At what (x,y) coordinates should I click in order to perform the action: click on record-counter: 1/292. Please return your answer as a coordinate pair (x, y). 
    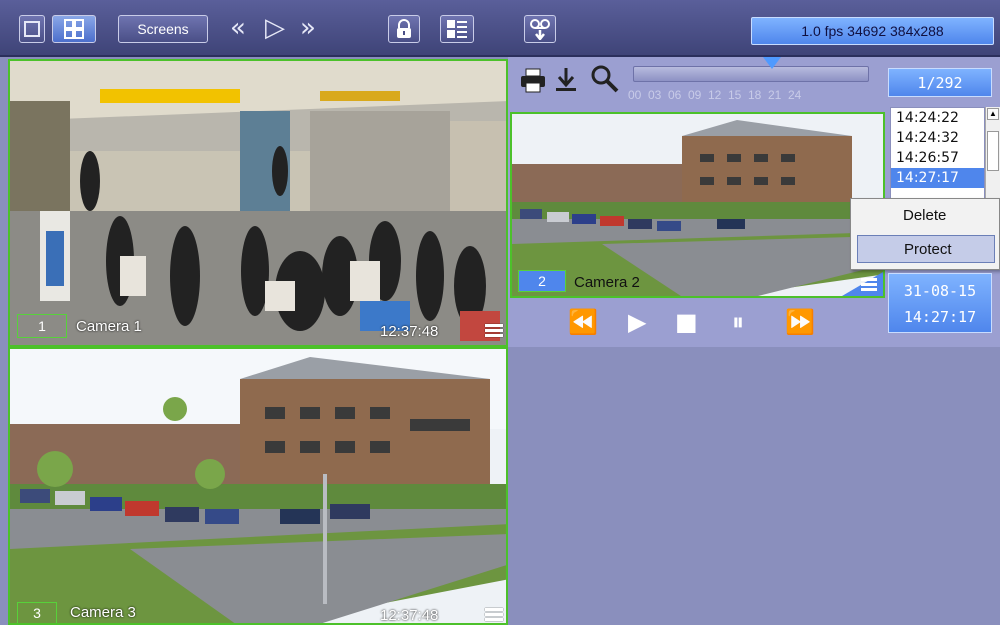
    Looking at the image, I should click on (940, 82).